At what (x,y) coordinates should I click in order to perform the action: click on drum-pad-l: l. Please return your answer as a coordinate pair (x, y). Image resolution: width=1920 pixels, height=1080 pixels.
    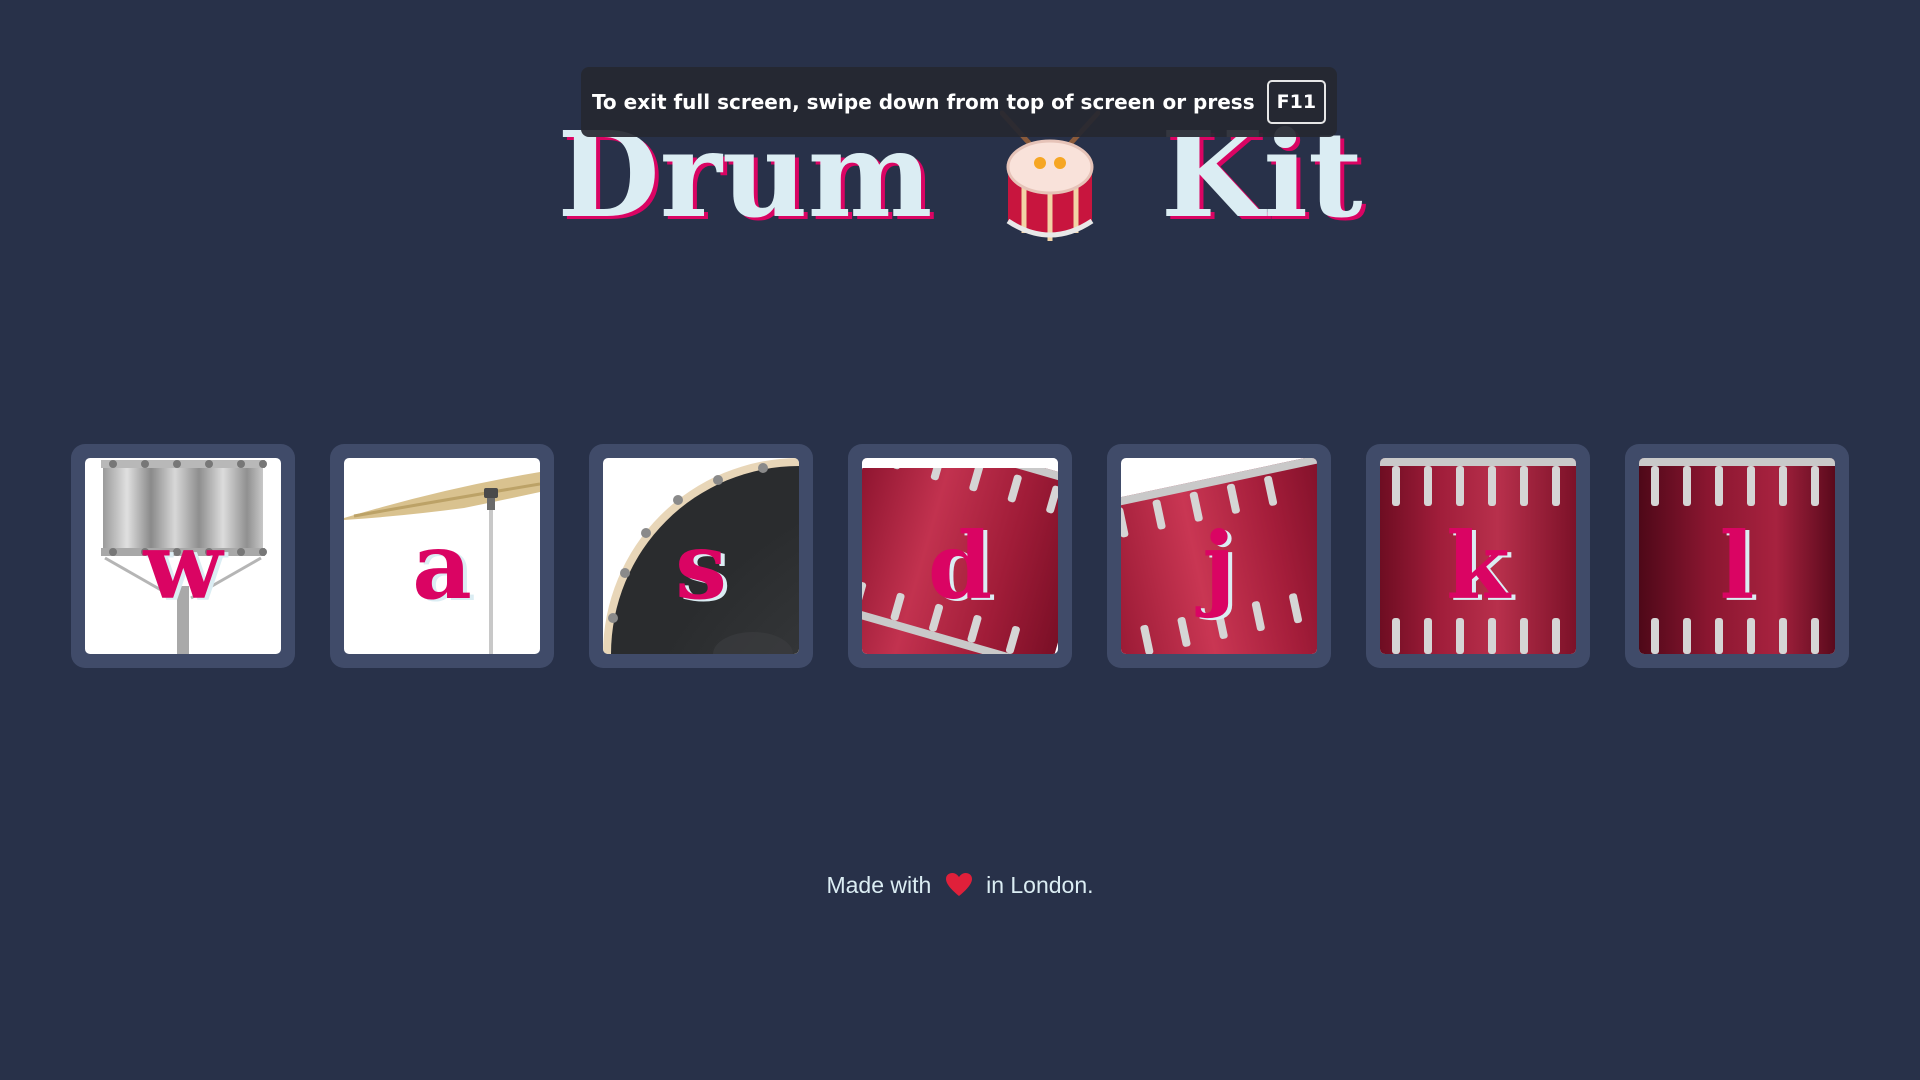
    Looking at the image, I should click on (1737, 556).